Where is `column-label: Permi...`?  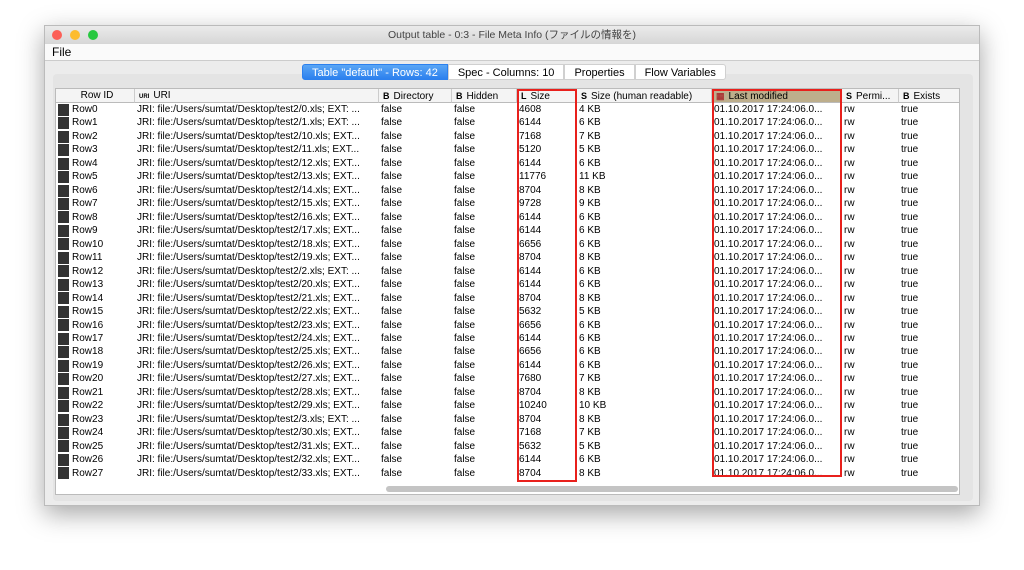 column-label: Permi... is located at coordinates (873, 96).